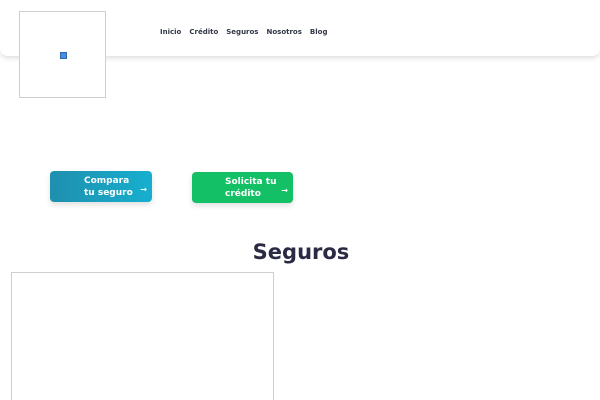  I want to click on nav-item-seguros: Seguros, so click(242, 32).